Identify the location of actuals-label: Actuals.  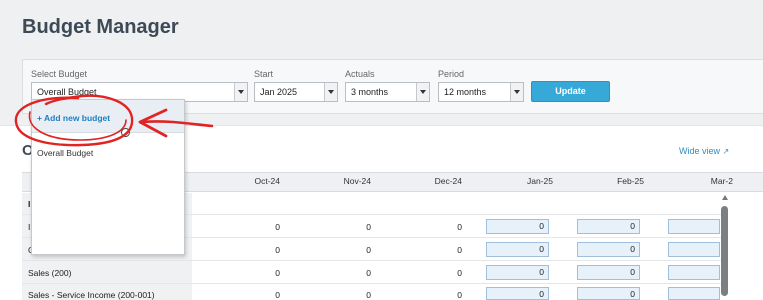
(360, 74).